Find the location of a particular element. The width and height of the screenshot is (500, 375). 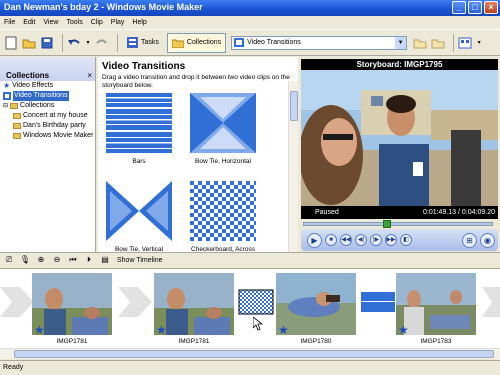

tasks-button: Tasks is located at coordinates (143, 43).